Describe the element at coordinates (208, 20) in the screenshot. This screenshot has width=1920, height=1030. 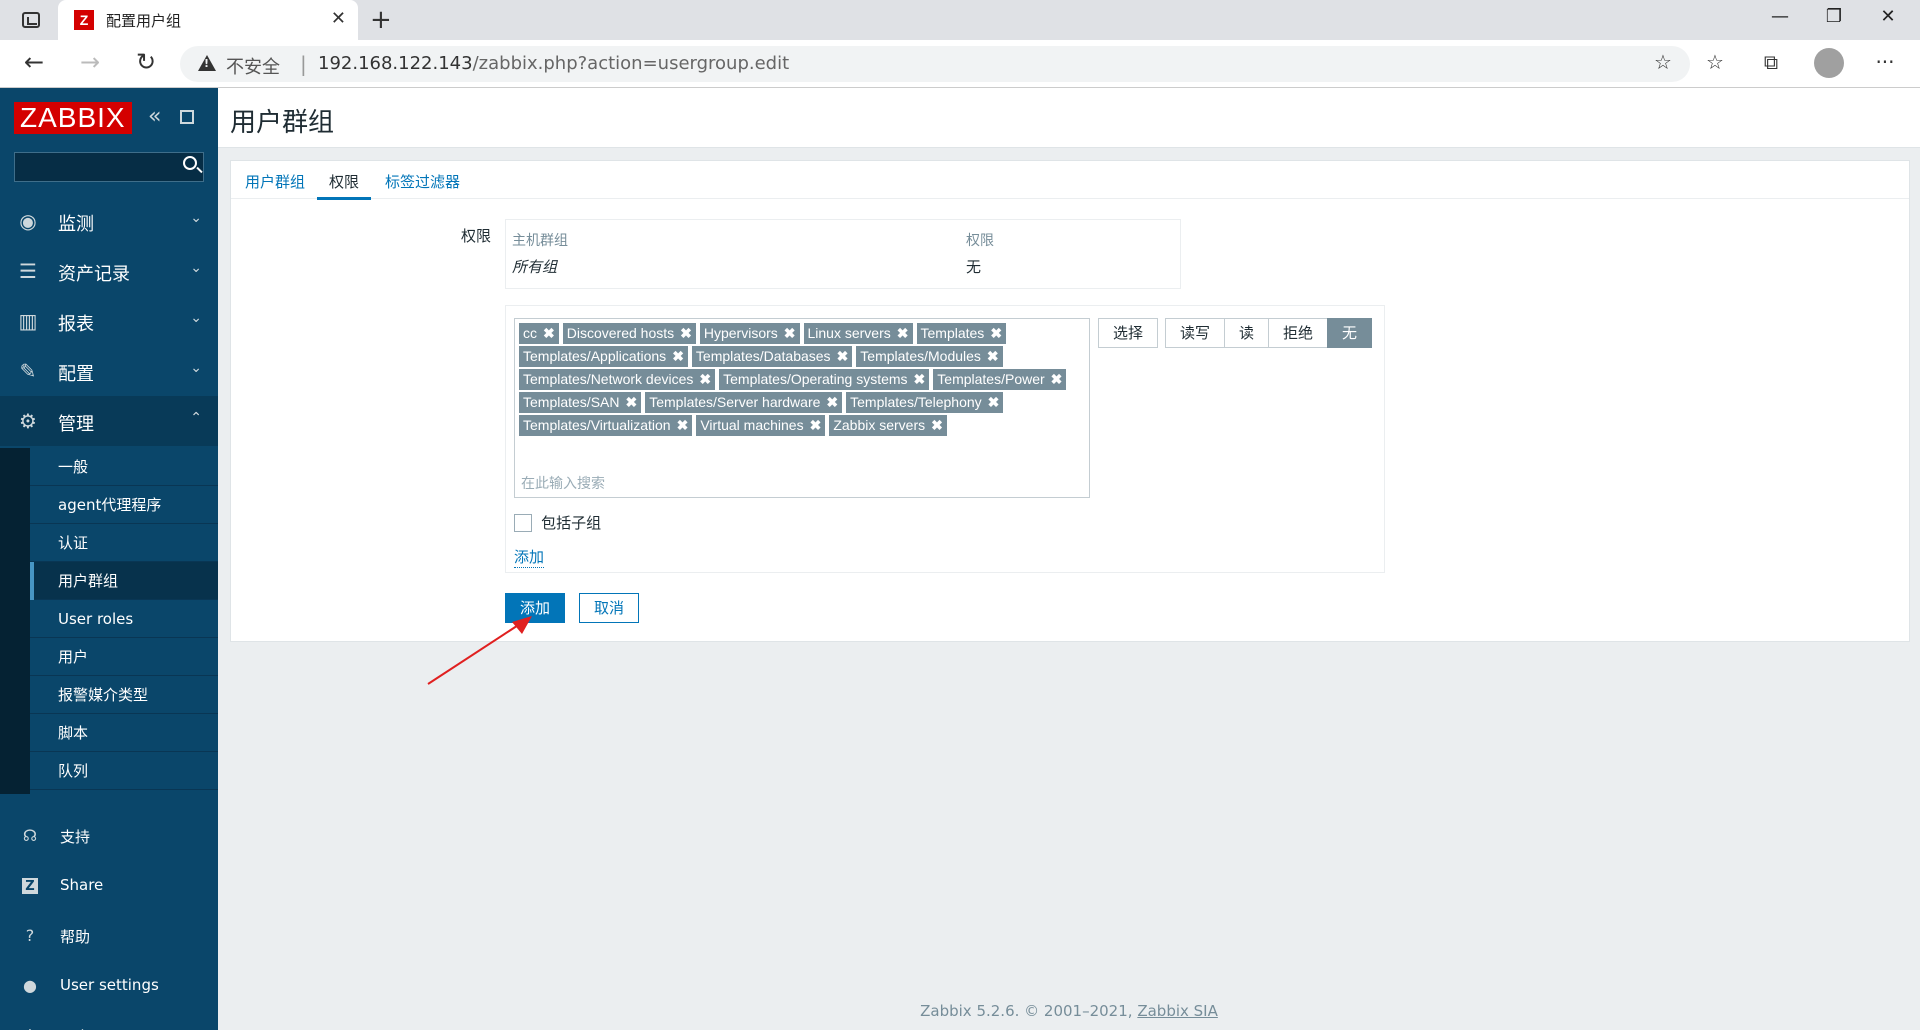
I see `browser-tab: Z 配置用户组 ✕` at that location.